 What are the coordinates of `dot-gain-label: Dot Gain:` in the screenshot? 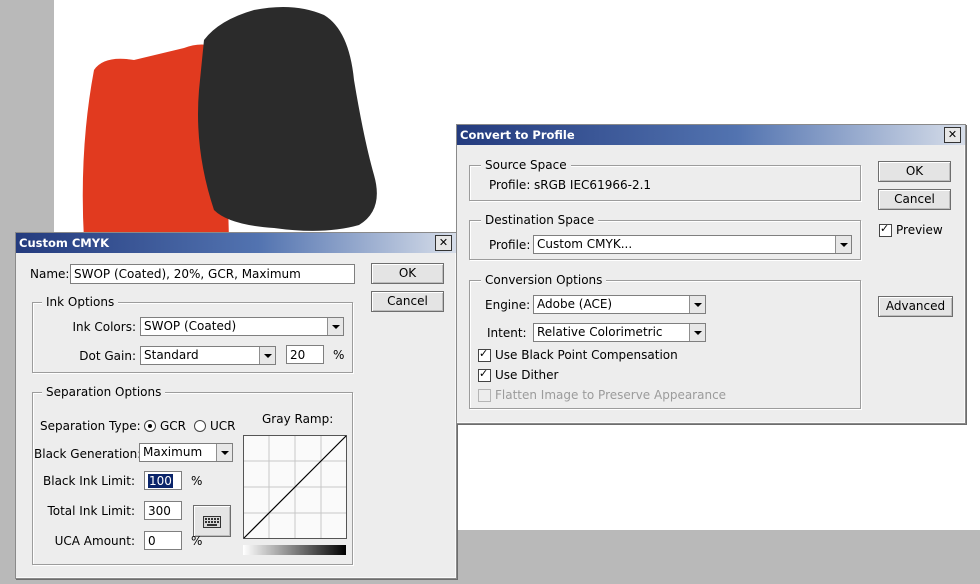 It's located at (107, 356).